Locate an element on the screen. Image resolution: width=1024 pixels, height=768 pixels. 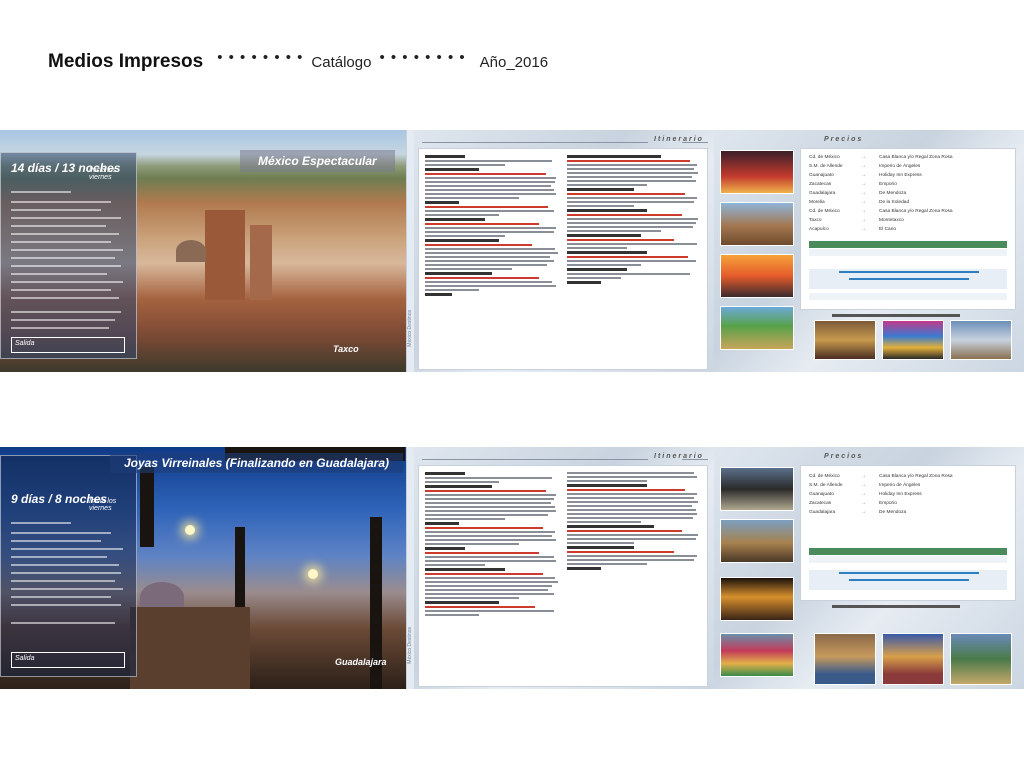
hotel-row: Taxco → Montetaxco is located at coordinates (909, 221).